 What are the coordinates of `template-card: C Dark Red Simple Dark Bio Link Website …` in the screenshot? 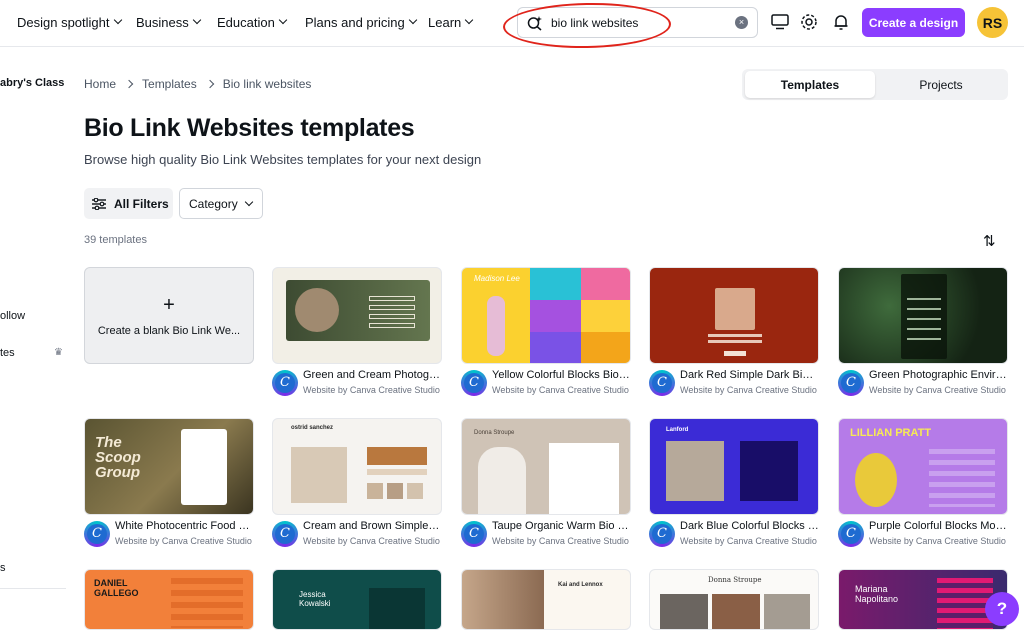 It's located at (734, 334).